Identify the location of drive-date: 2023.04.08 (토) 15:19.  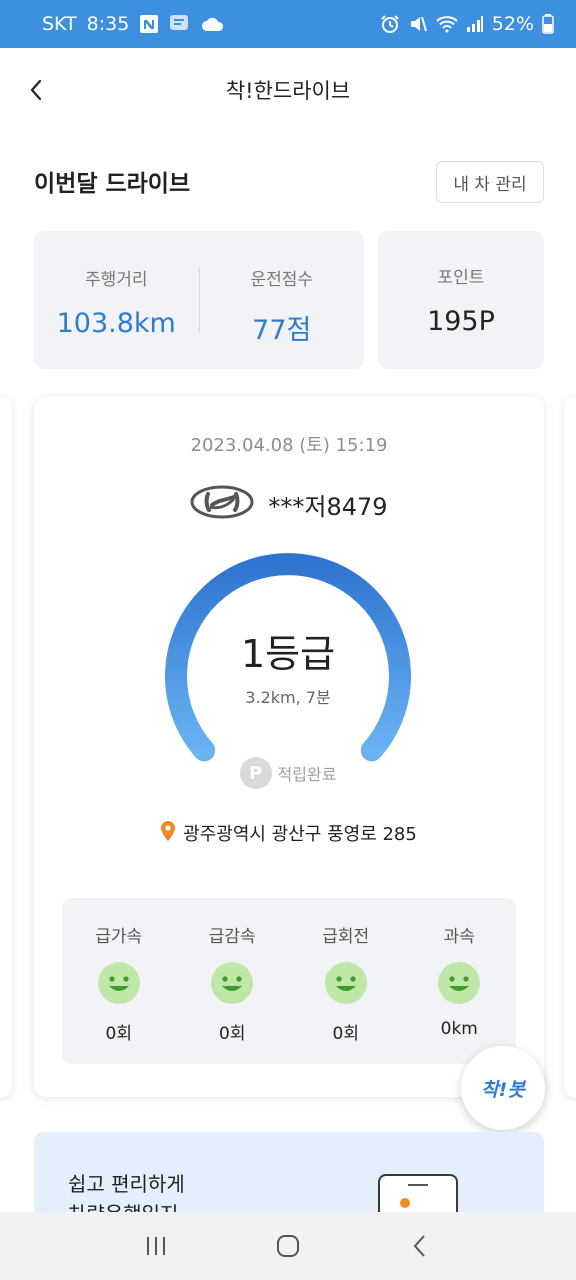
(289, 445).